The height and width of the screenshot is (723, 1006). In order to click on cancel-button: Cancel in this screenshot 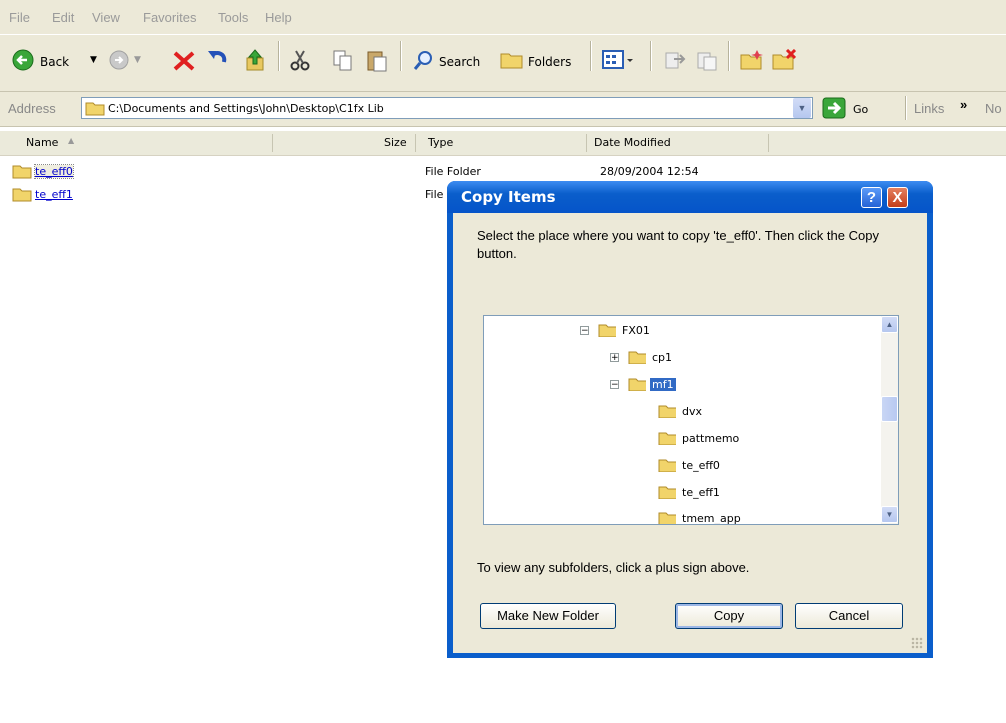, I will do `click(849, 616)`.